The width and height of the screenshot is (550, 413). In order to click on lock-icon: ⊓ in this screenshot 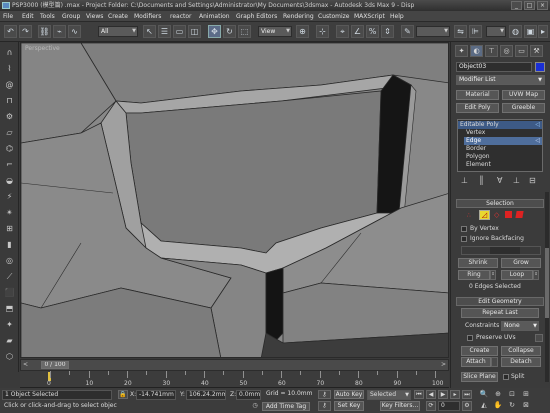, I will do `click(9, 100)`.